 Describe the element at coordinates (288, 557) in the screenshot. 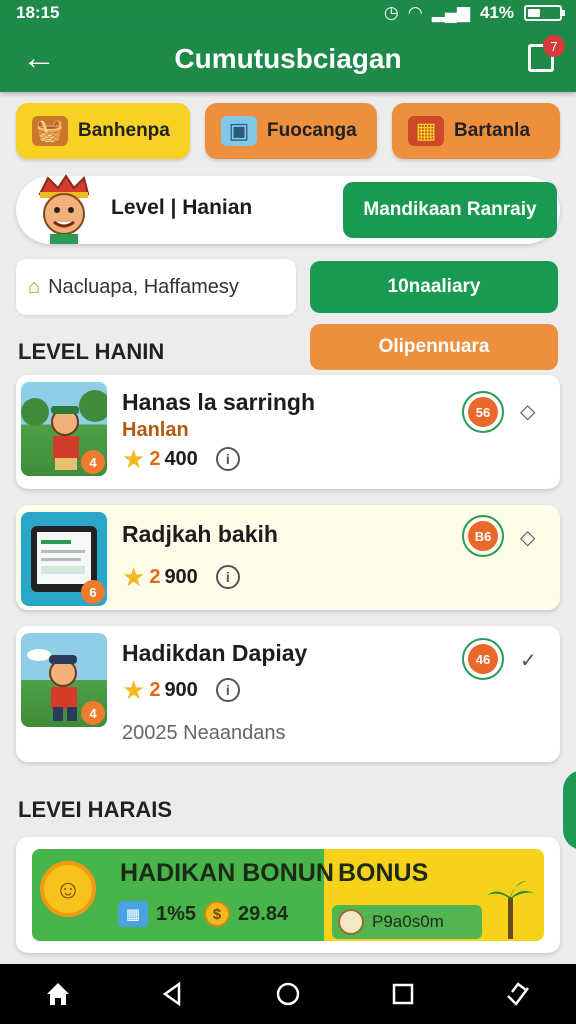

I see `list-item: 6 Radjkah bakih ★ 2 900 i B6 ◇` at that location.